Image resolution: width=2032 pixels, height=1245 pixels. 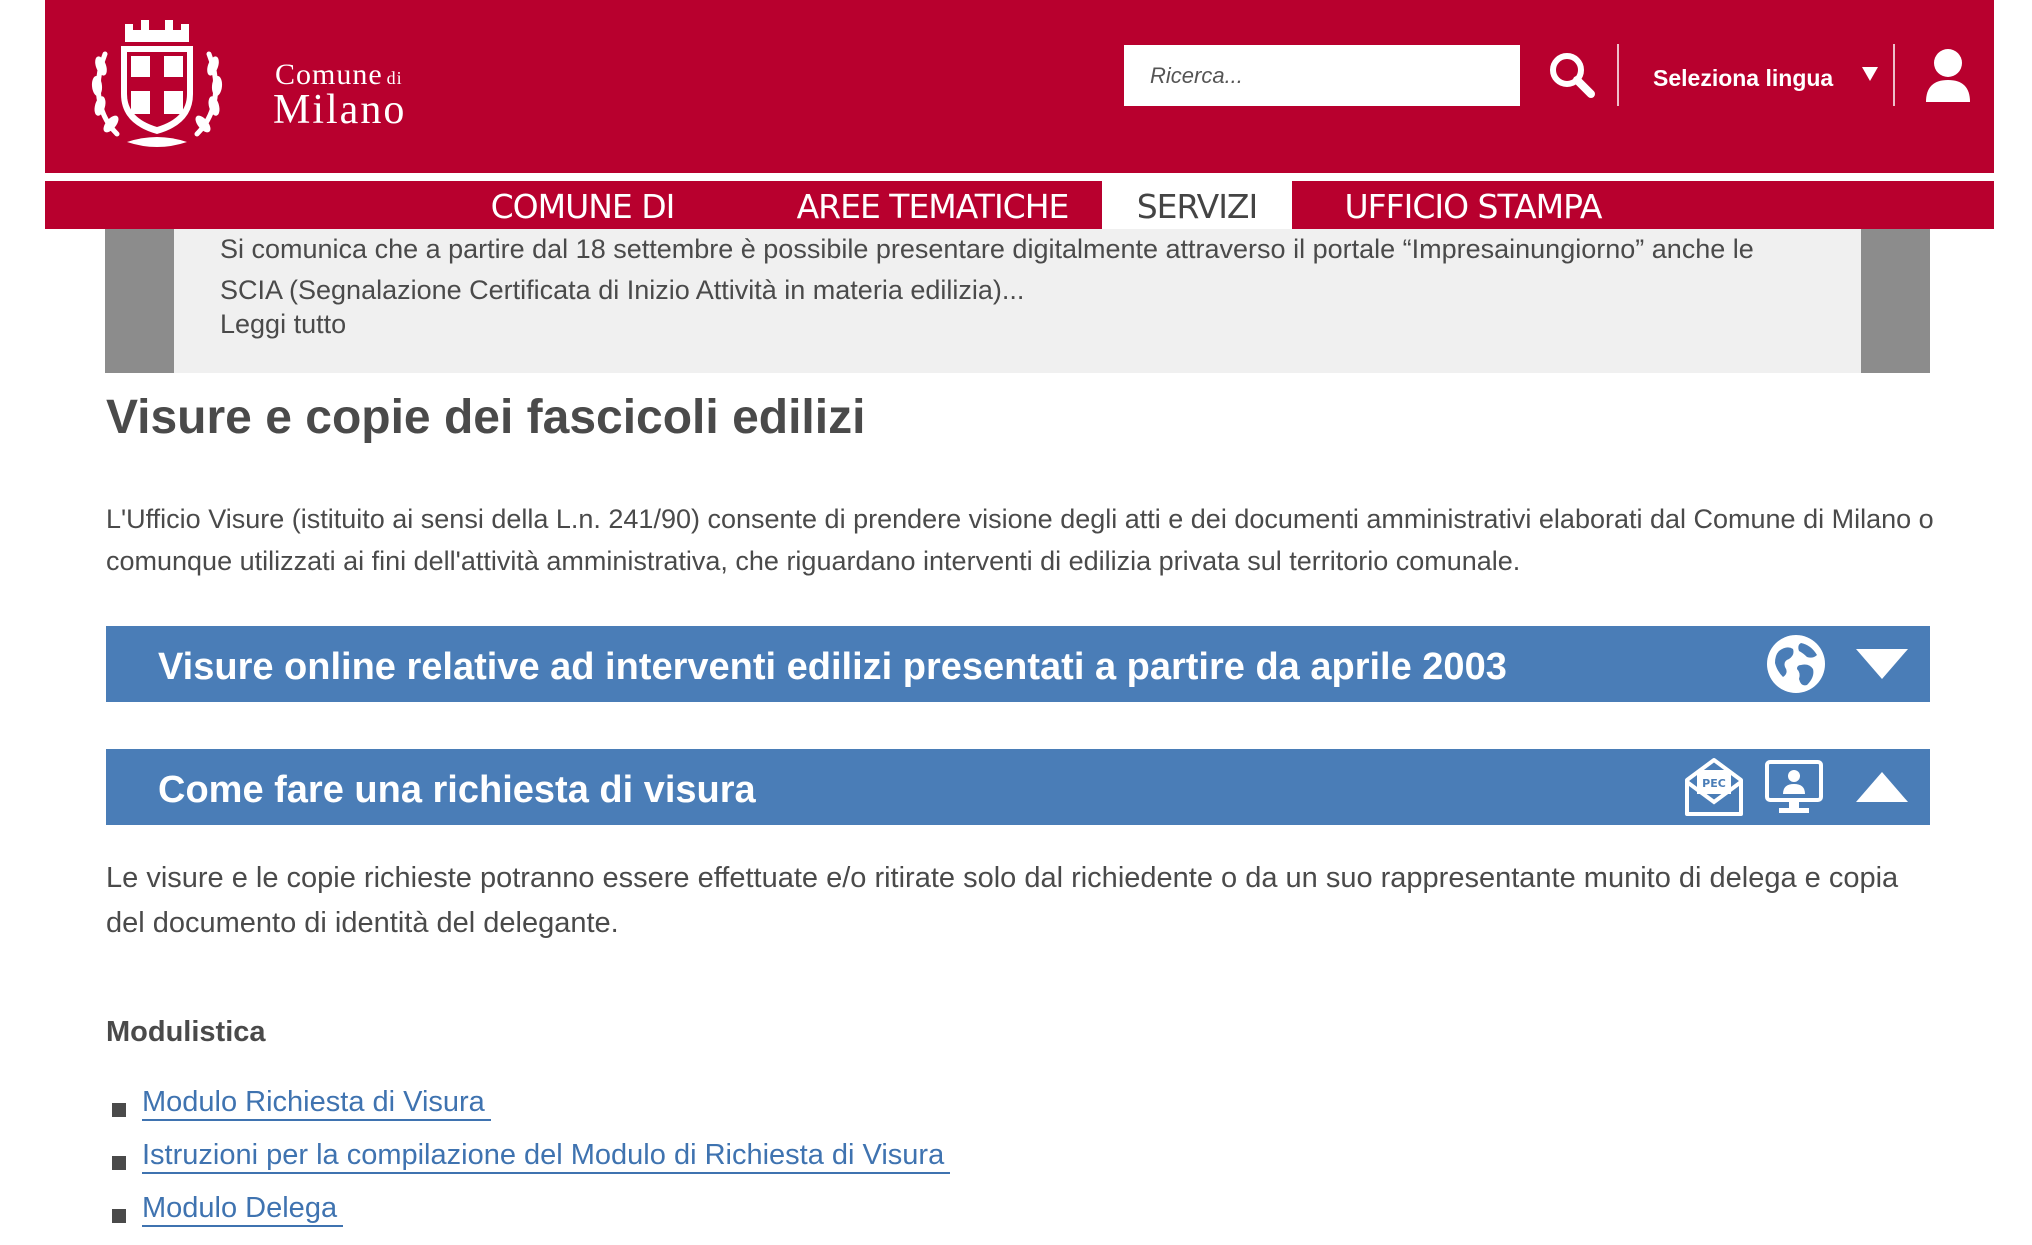 What do you see at coordinates (1796, 664) in the screenshot?
I see `globe-icon` at bounding box center [1796, 664].